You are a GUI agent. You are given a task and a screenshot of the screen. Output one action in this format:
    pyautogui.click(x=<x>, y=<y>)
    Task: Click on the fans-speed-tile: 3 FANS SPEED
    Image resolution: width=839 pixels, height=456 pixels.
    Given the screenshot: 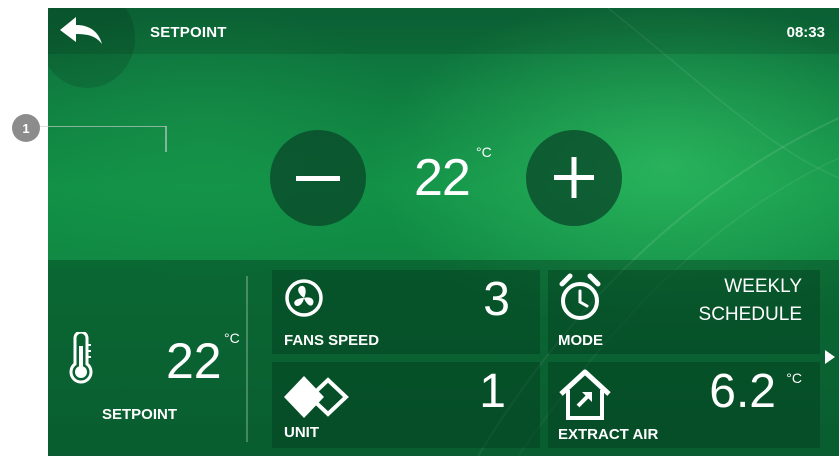 What is the action you would take?
    pyautogui.click(x=406, y=312)
    